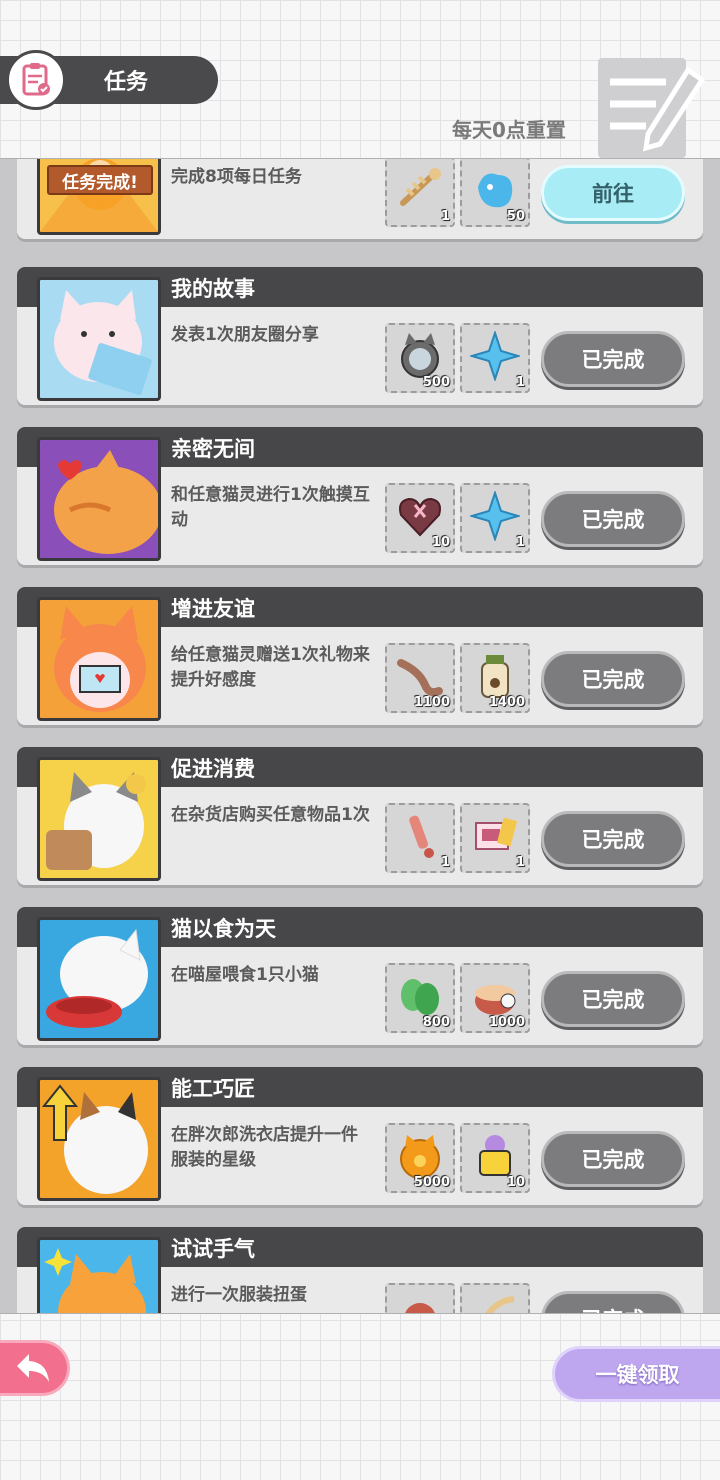 This screenshot has width=720, height=1480. I want to click on task-description: 进行一次服装扭蛋, so click(239, 1295).